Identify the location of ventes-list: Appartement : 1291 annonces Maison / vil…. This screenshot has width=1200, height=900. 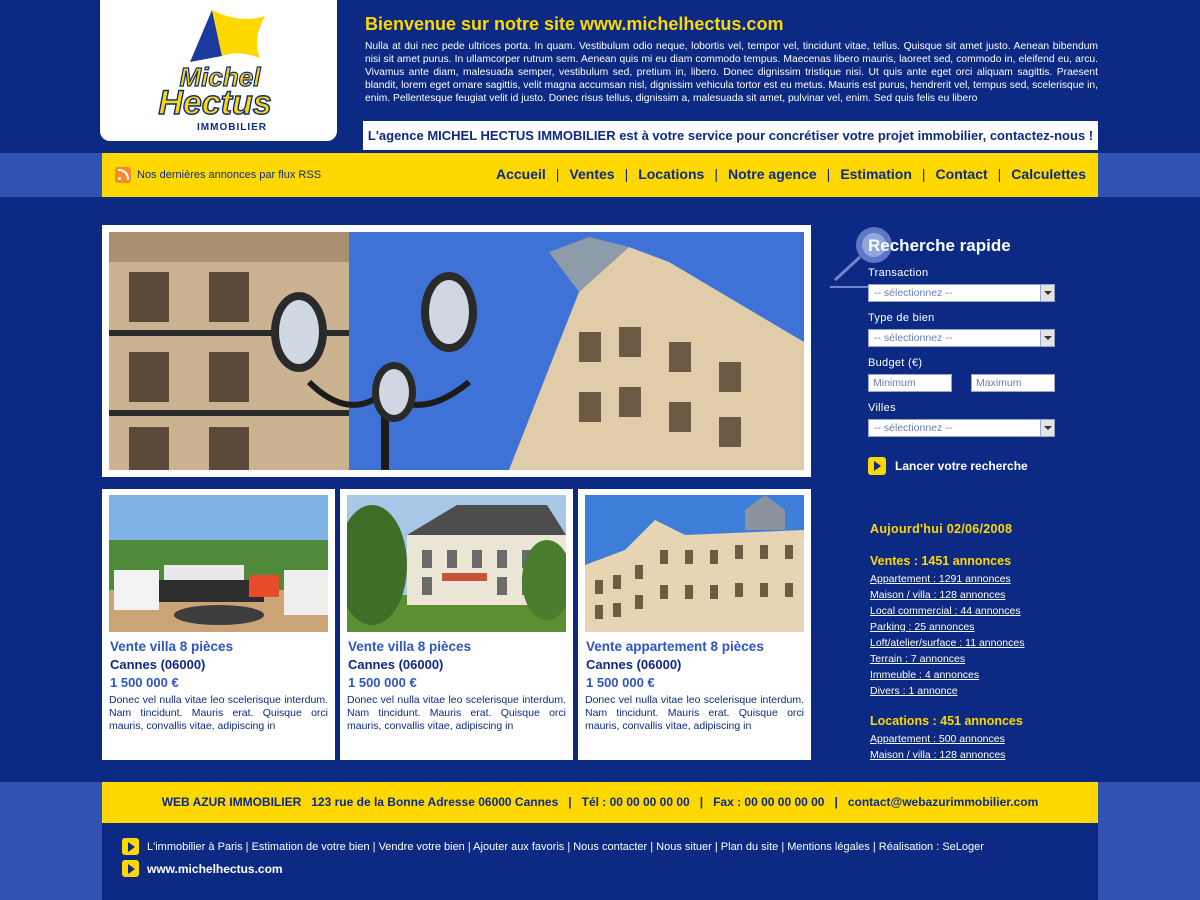
(947, 635).